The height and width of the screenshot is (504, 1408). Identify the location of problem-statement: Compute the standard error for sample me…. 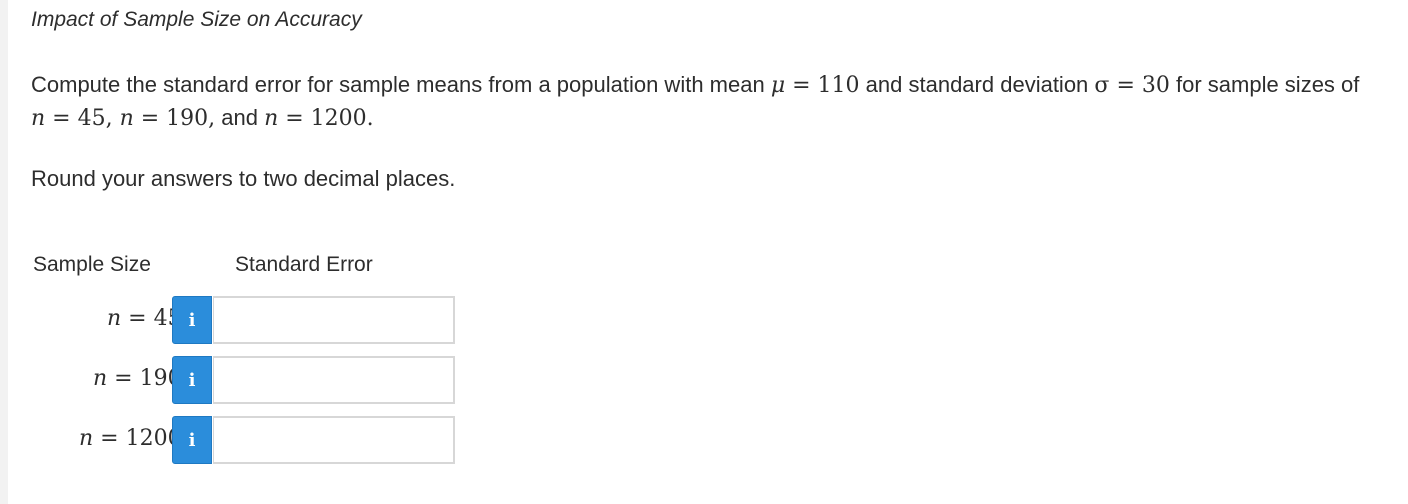
(701, 102).